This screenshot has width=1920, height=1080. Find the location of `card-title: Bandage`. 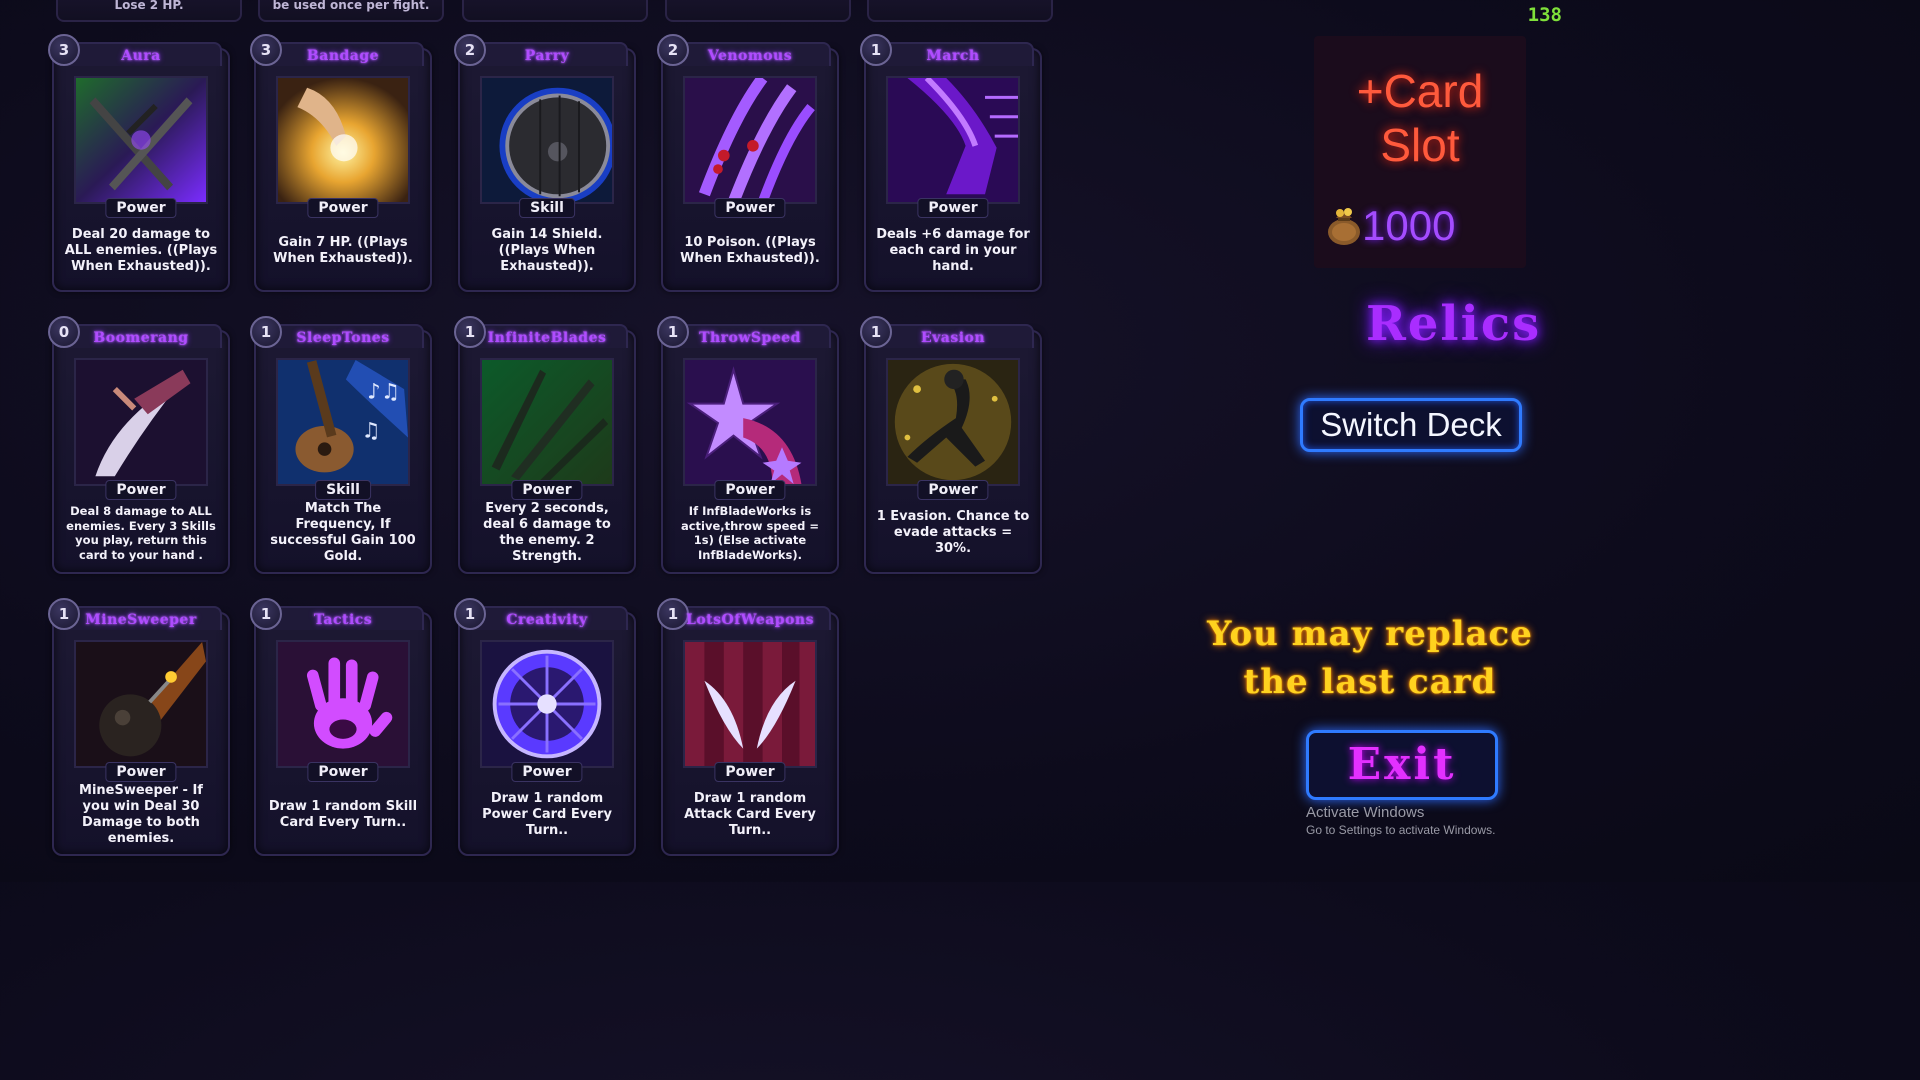

card-title: Bandage is located at coordinates (343, 56).